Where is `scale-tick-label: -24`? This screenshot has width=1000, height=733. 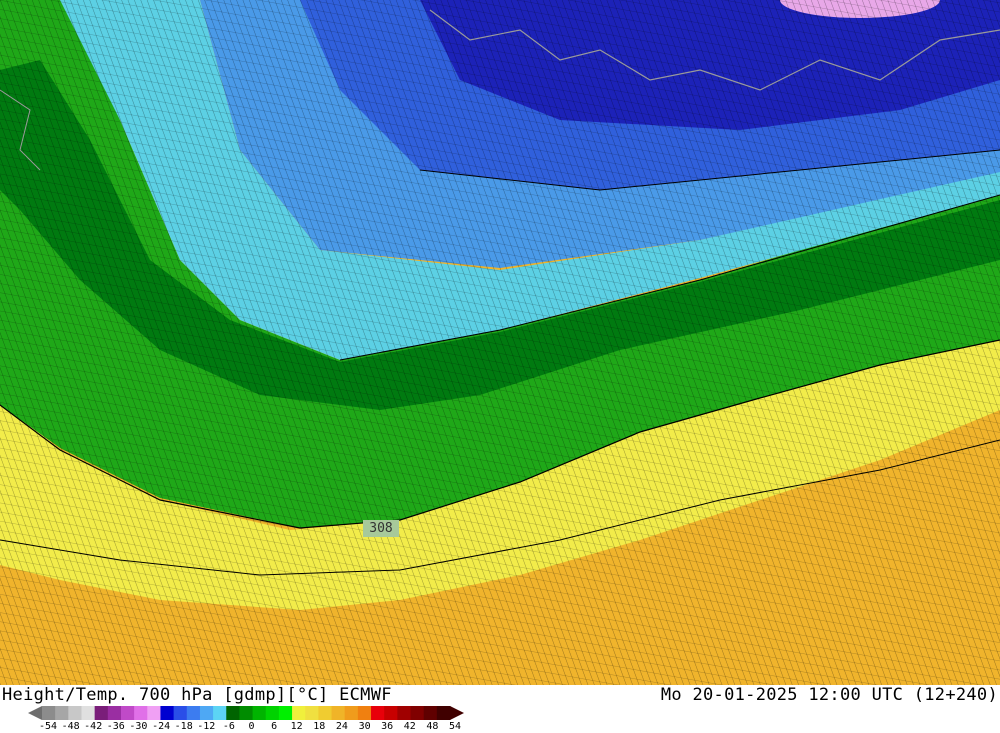
scale-tick-label: -24 is located at coordinates (161, 726).